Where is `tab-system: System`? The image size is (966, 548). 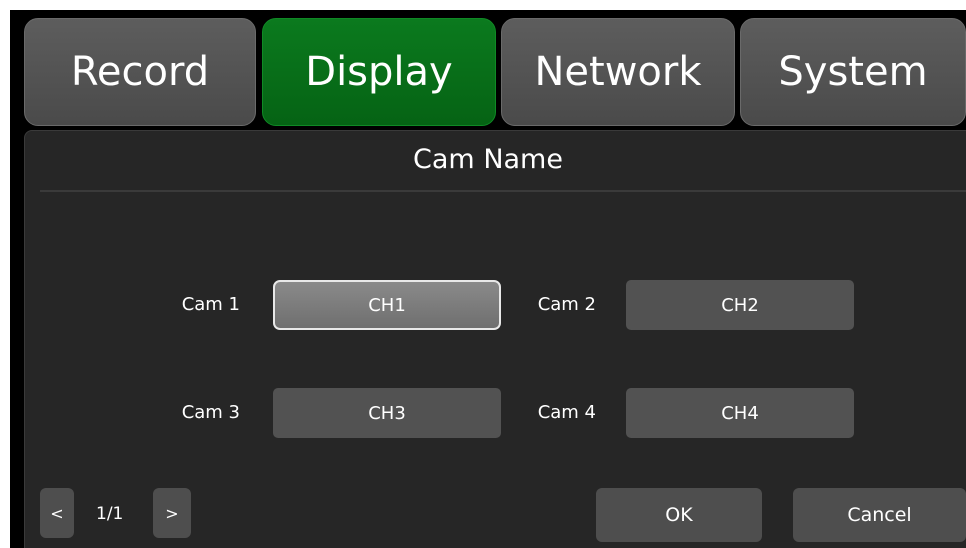 tab-system: System is located at coordinates (853, 72).